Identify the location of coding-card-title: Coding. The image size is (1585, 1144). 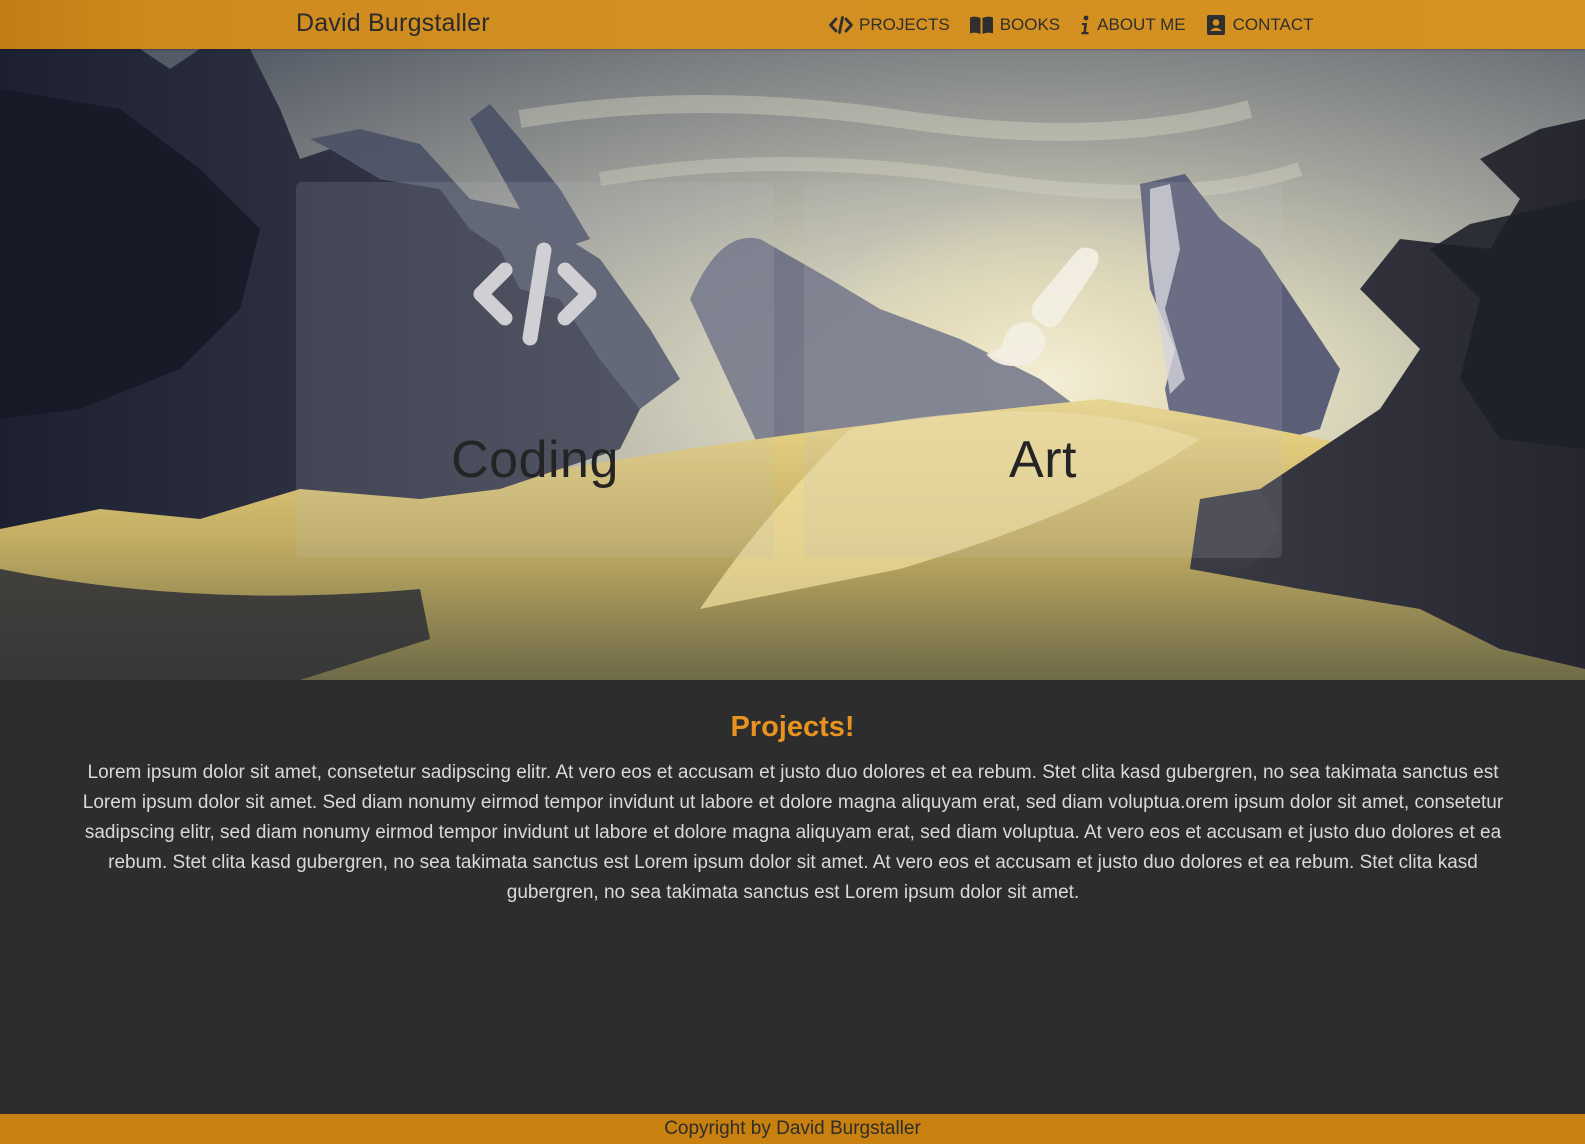
(535, 460).